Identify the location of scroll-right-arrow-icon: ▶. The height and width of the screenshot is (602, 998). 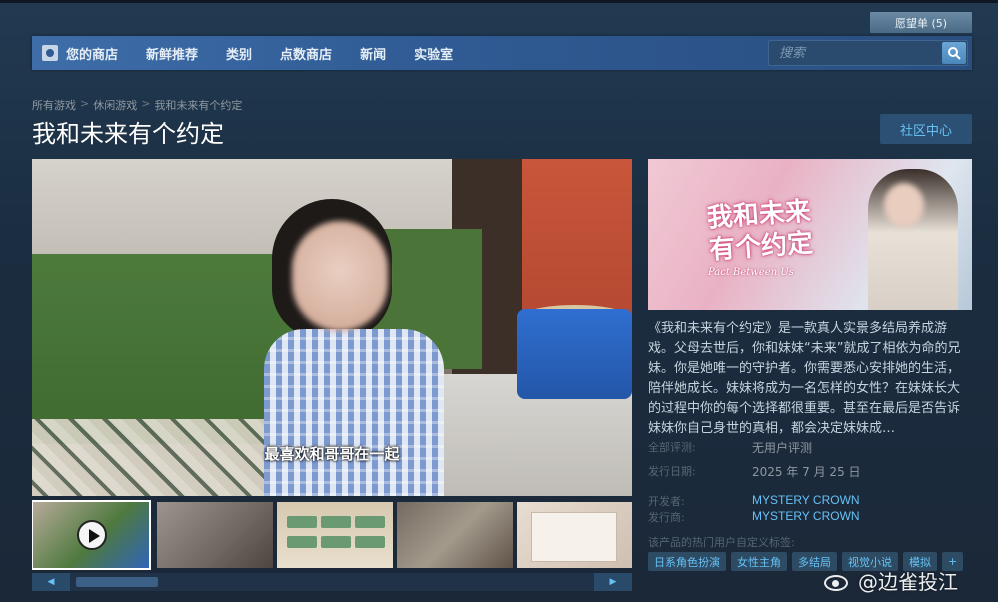
(613, 582).